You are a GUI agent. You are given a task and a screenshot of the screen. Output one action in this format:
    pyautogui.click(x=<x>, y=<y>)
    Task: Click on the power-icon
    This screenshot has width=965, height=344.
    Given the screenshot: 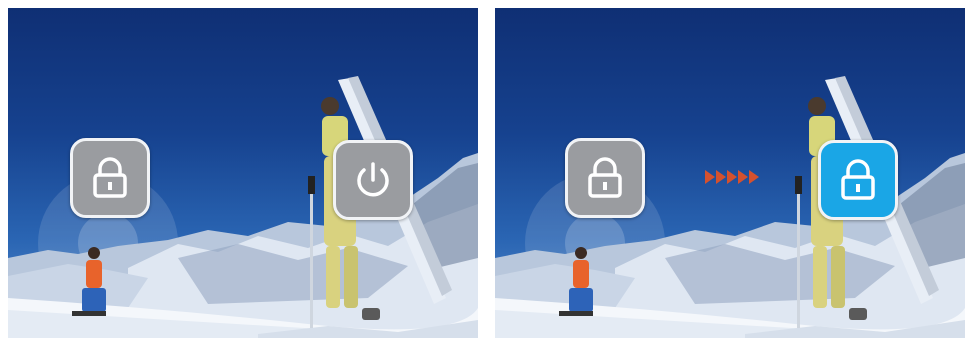 What is the action you would take?
    pyautogui.click(x=373, y=180)
    